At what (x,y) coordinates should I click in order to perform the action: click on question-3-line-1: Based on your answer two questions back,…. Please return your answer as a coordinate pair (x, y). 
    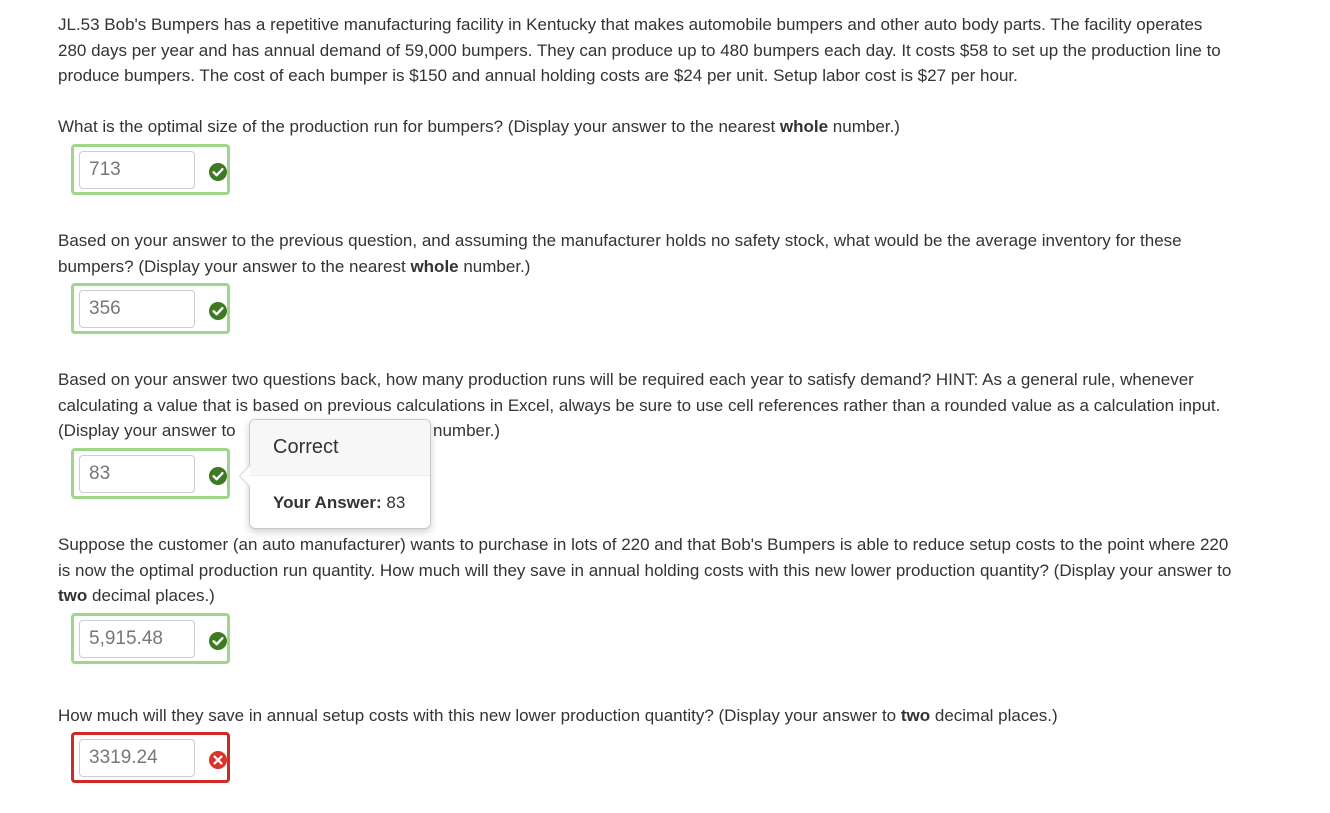
    Looking at the image, I should click on (626, 379).